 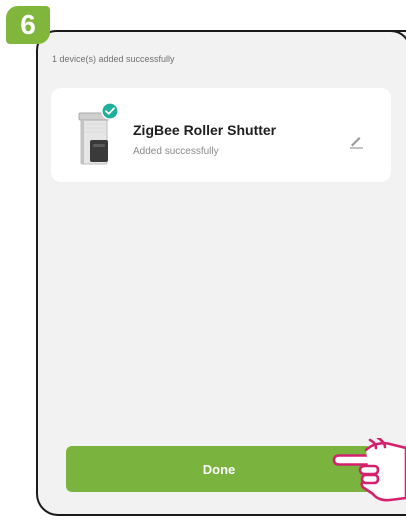 What do you see at coordinates (110, 111) in the screenshot?
I see `check-badge-icon` at bounding box center [110, 111].